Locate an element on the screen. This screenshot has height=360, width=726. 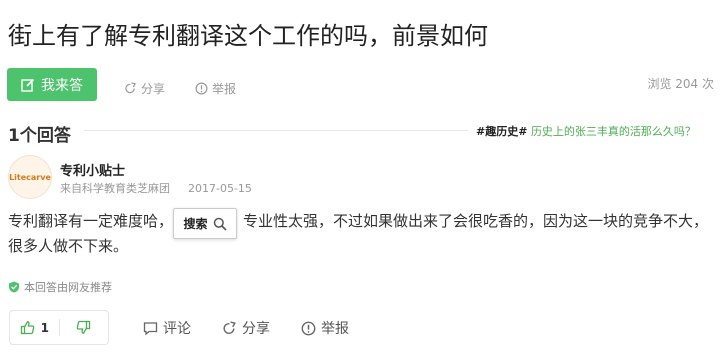
report-button: 举报 is located at coordinates (215, 88).